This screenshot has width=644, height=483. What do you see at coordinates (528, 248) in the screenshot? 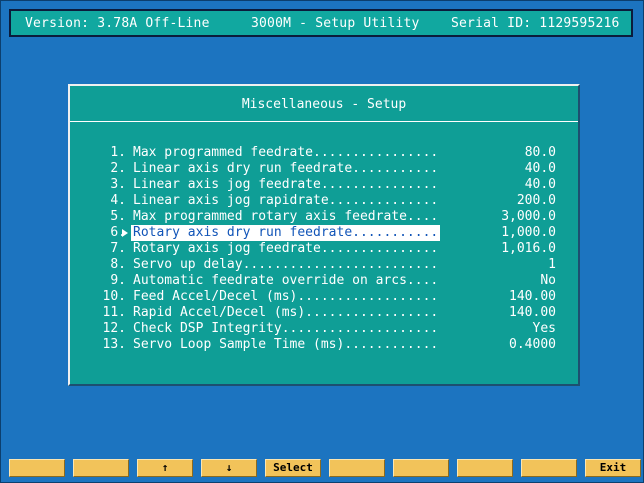
I see `setting-value: 1,016.0` at bounding box center [528, 248].